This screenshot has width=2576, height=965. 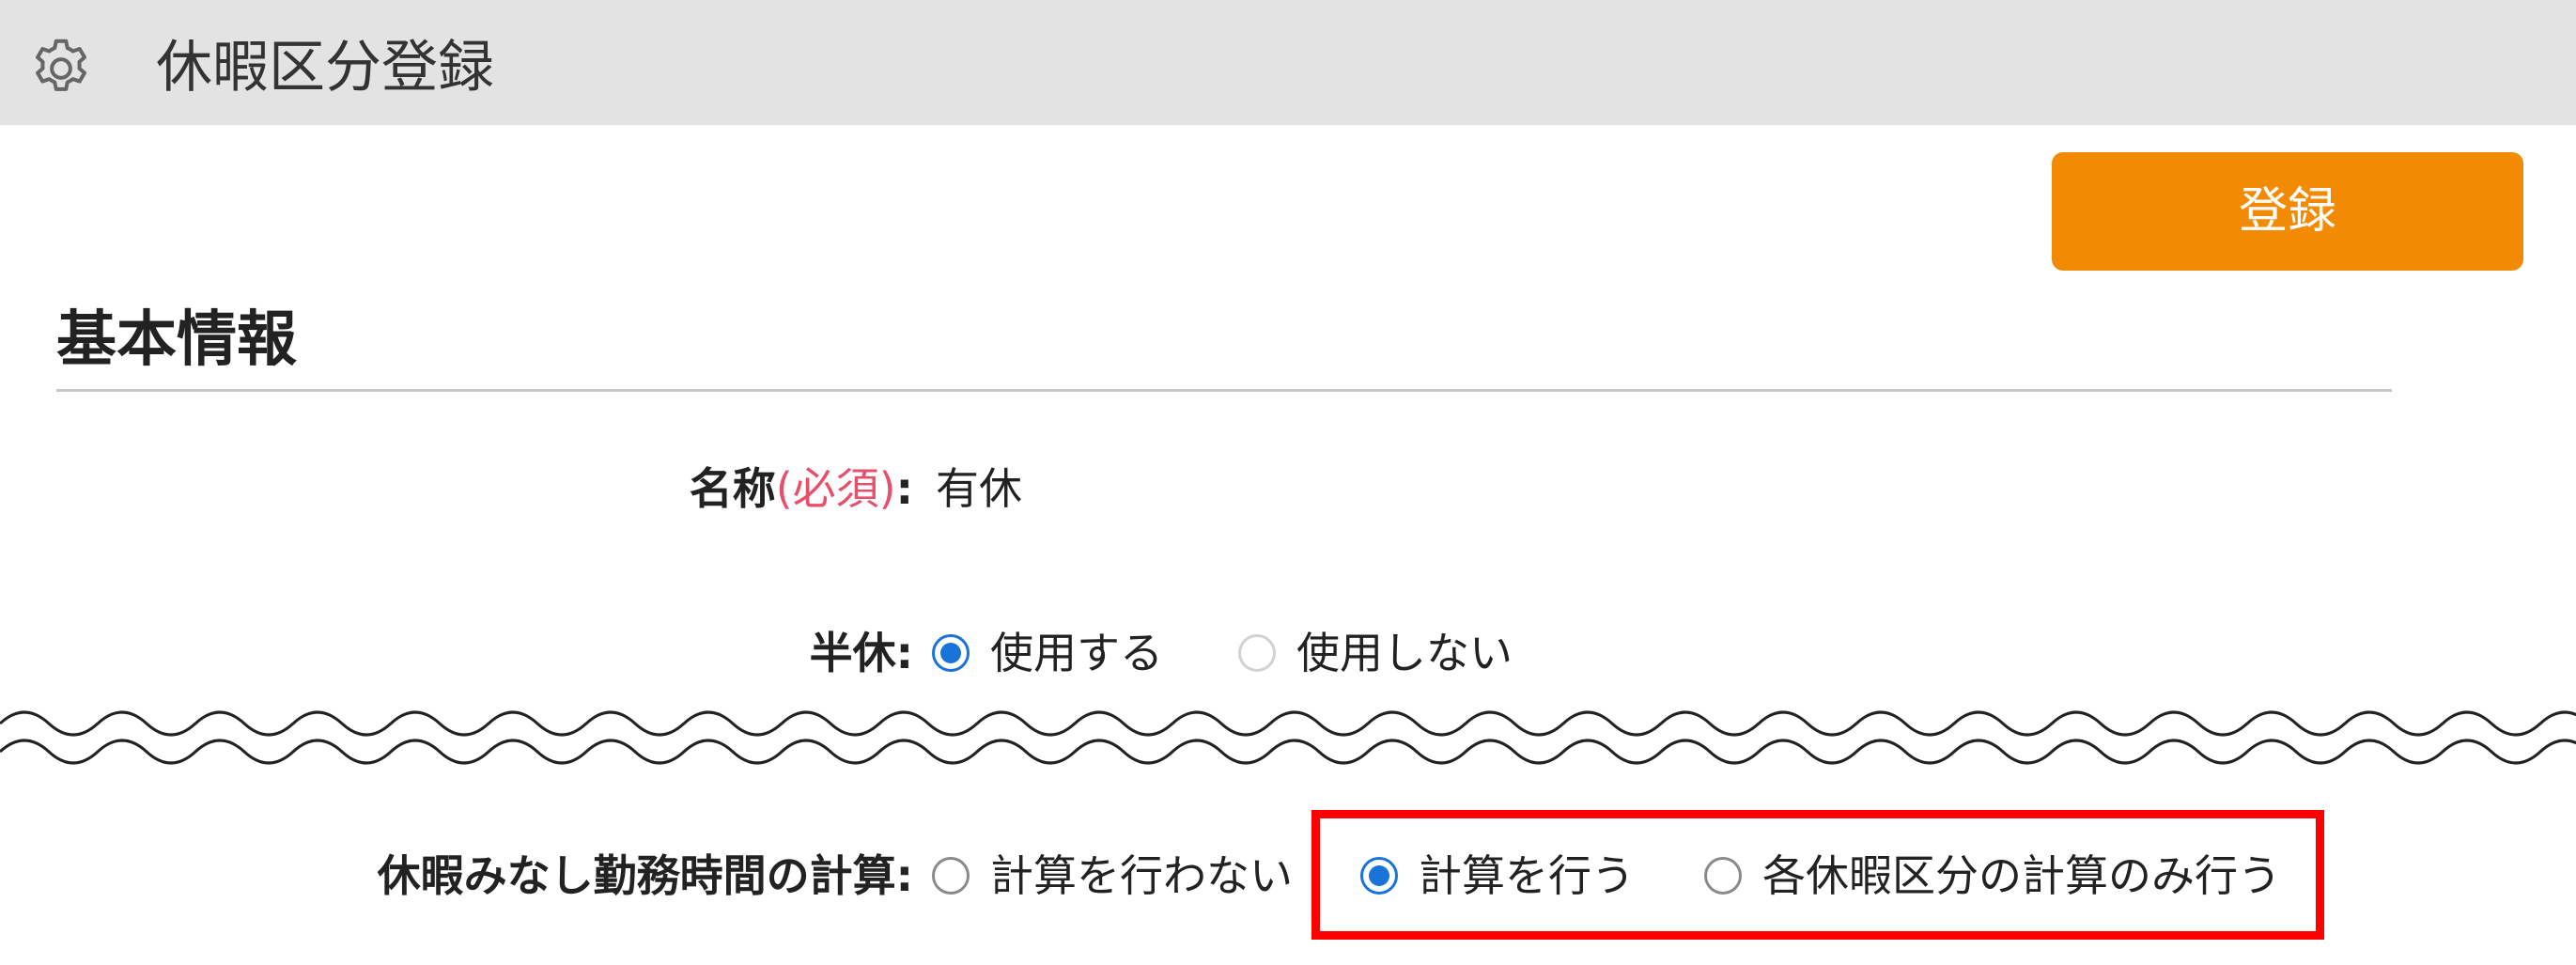 I want to click on name-label: 名称(必須):, so click(x=802, y=488).